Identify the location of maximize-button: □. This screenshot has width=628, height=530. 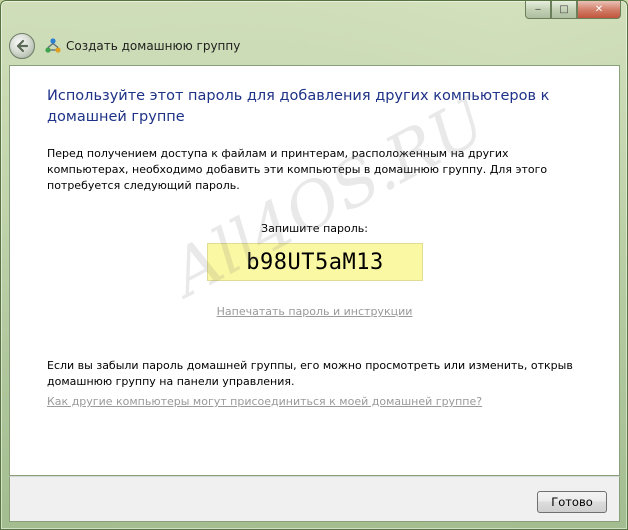
(564, 10).